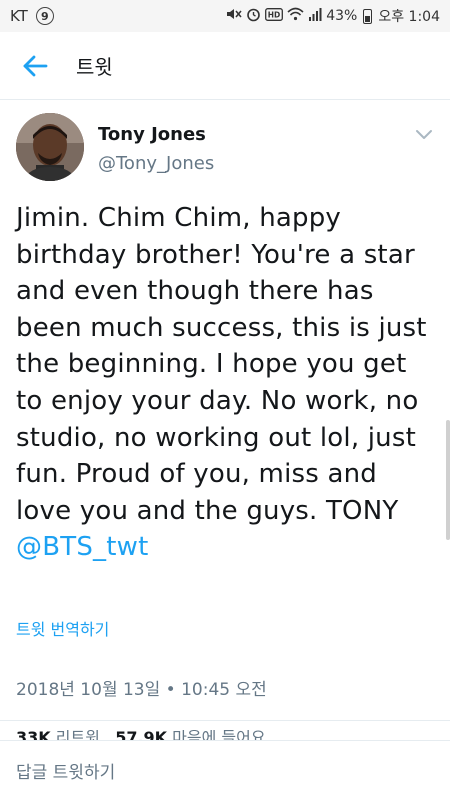  Describe the element at coordinates (44, 16) in the screenshot. I see `notification-badge: 9` at that location.